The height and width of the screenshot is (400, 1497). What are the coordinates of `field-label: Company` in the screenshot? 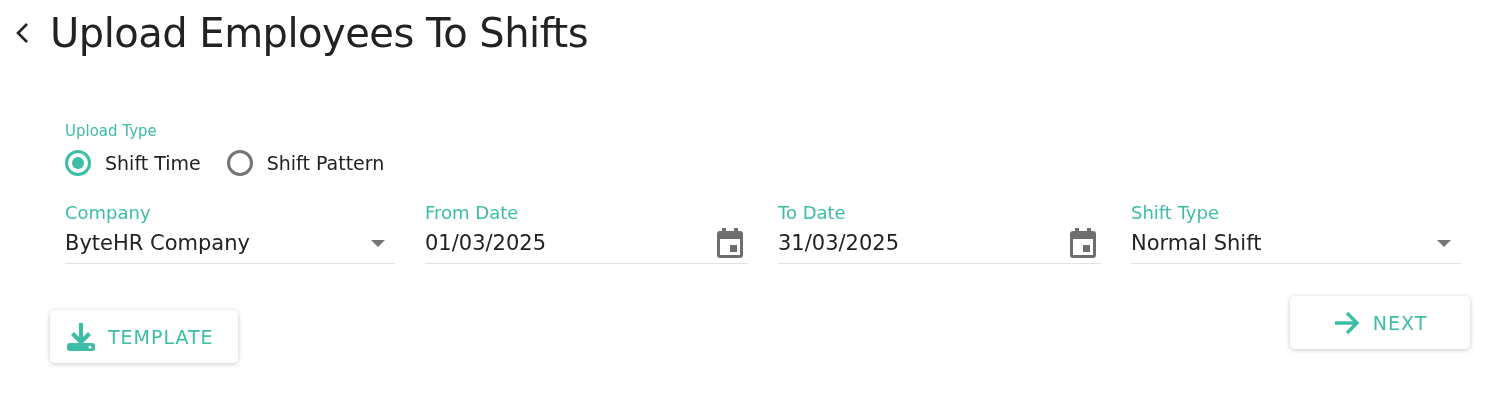 It's located at (108, 212).